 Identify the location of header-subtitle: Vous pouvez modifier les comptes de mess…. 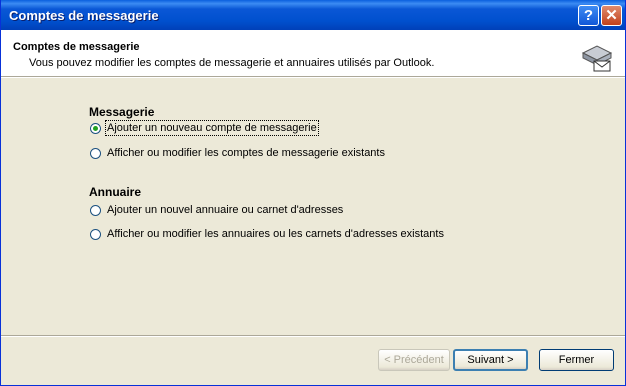
(232, 63).